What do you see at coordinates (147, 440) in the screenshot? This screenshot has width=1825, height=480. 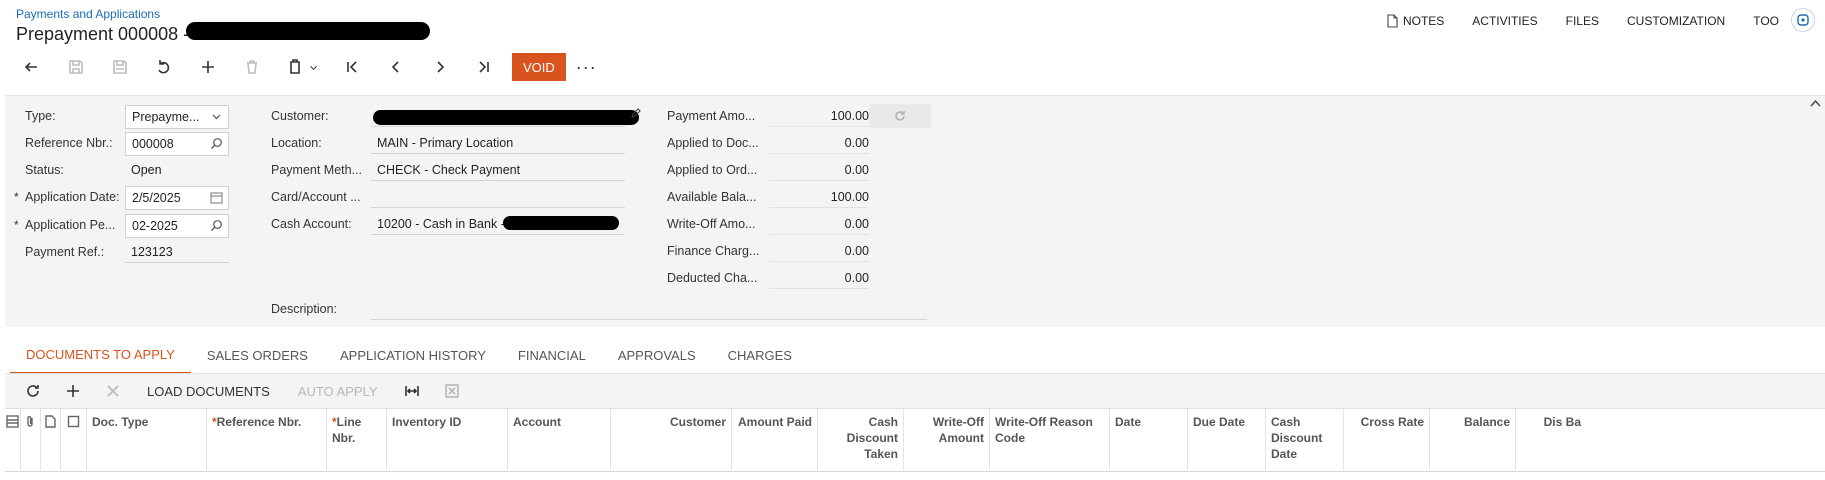 I see `col-doc-type: Doc. Type` at bounding box center [147, 440].